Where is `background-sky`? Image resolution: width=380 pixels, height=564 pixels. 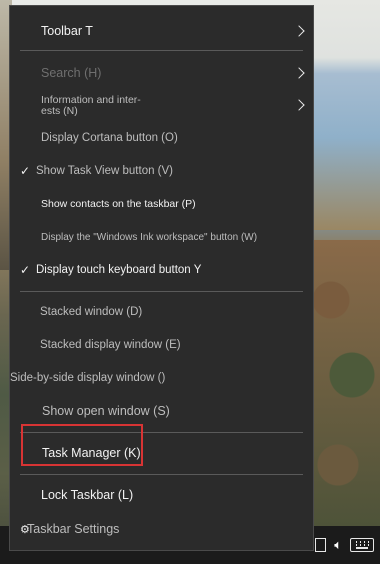 background-sky is located at coordinates (345, 115).